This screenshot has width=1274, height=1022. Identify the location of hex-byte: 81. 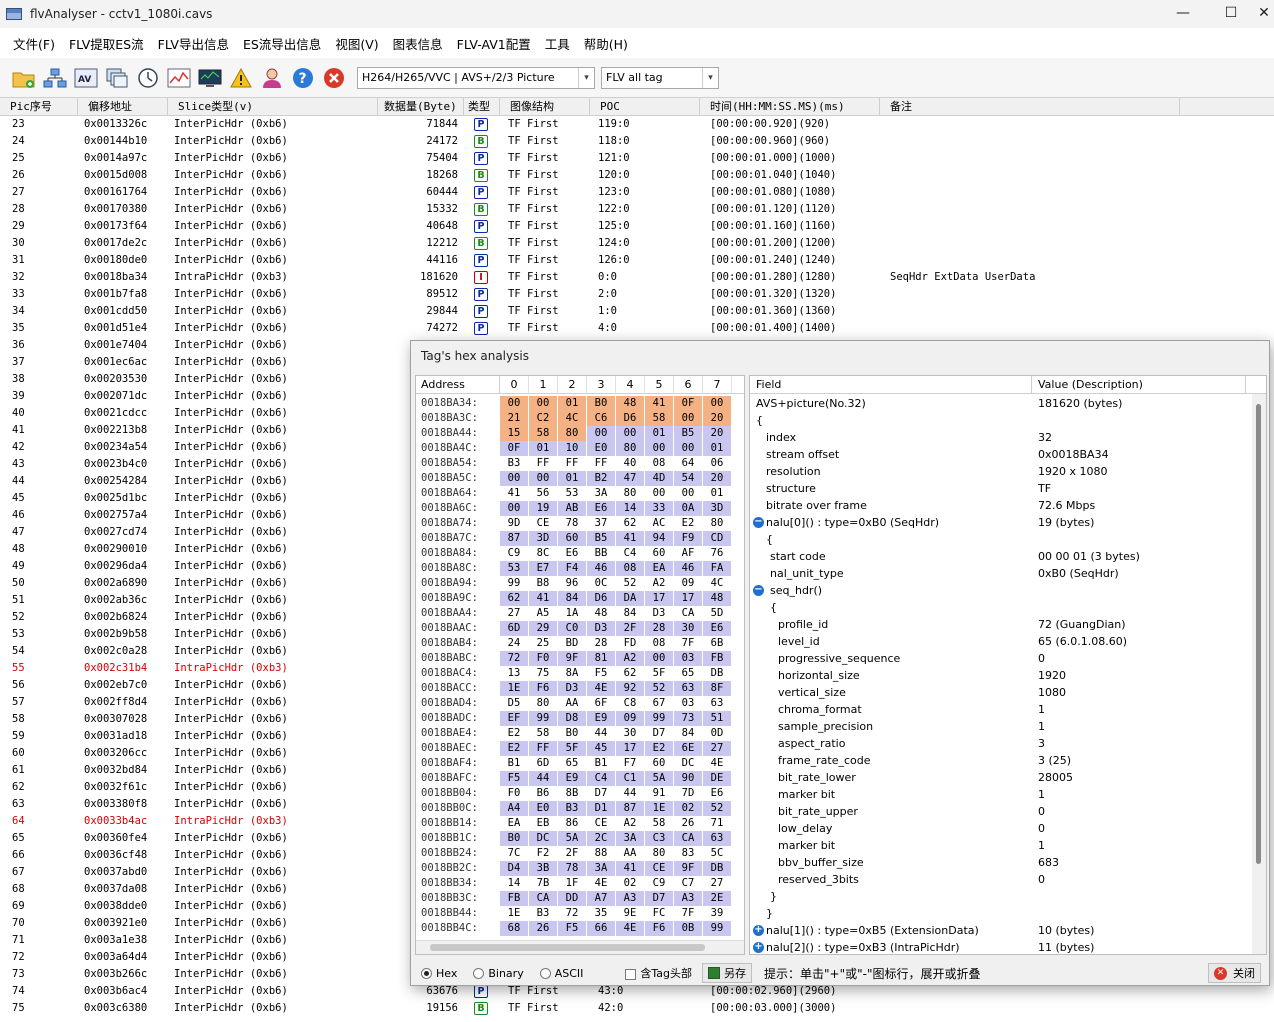
(601, 658).